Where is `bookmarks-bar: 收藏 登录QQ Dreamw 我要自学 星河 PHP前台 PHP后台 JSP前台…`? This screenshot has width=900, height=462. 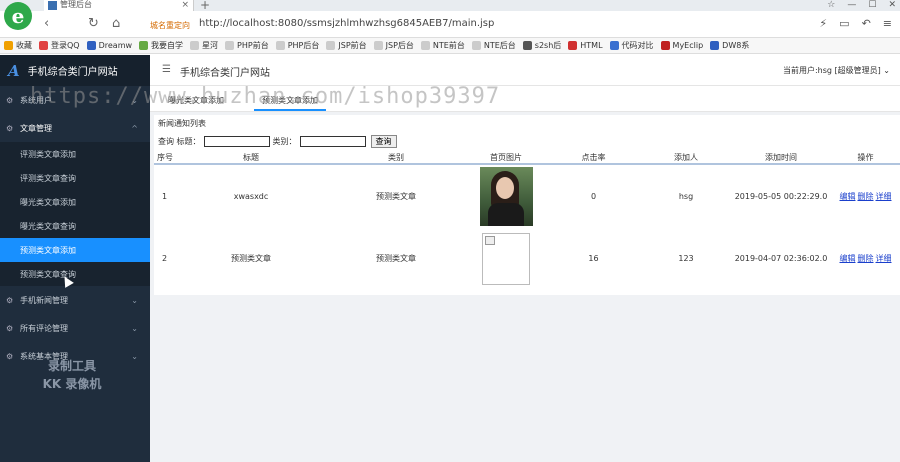 bookmarks-bar: 收藏 登录QQ Dreamw 我要自学 星河 PHP前台 PHP后台 JSP前台… is located at coordinates (450, 46).